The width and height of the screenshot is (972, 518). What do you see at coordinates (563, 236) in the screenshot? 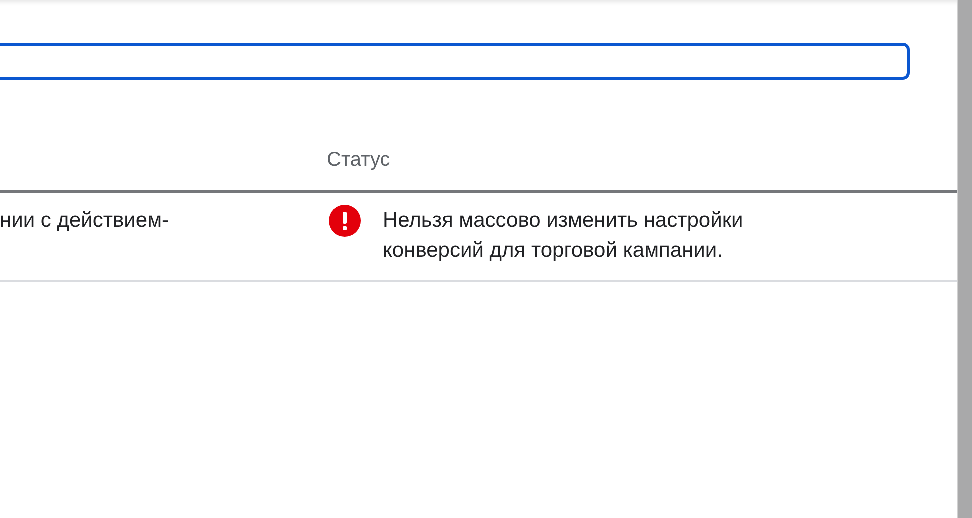
I see `status-message: Нельзя массово изменить настройки конверсий для торговой кампании.` at bounding box center [563, 236].